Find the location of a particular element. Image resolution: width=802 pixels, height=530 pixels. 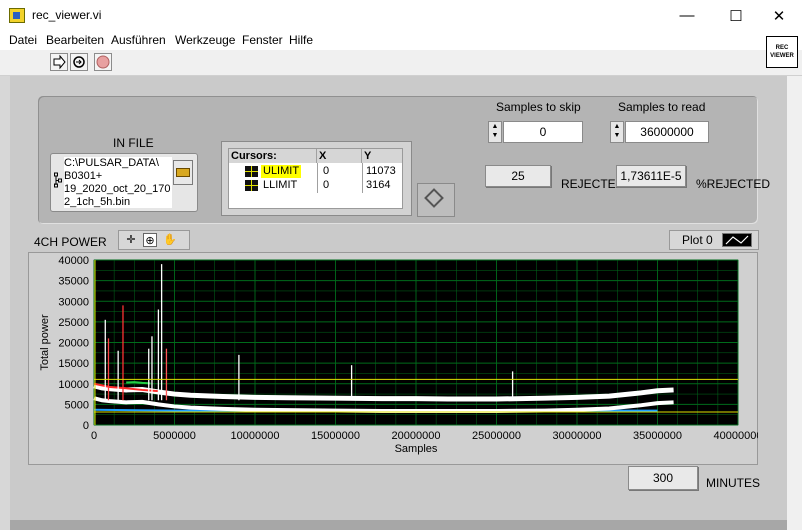

rejected-label: REJECTED is located at coordinates (593, 184).